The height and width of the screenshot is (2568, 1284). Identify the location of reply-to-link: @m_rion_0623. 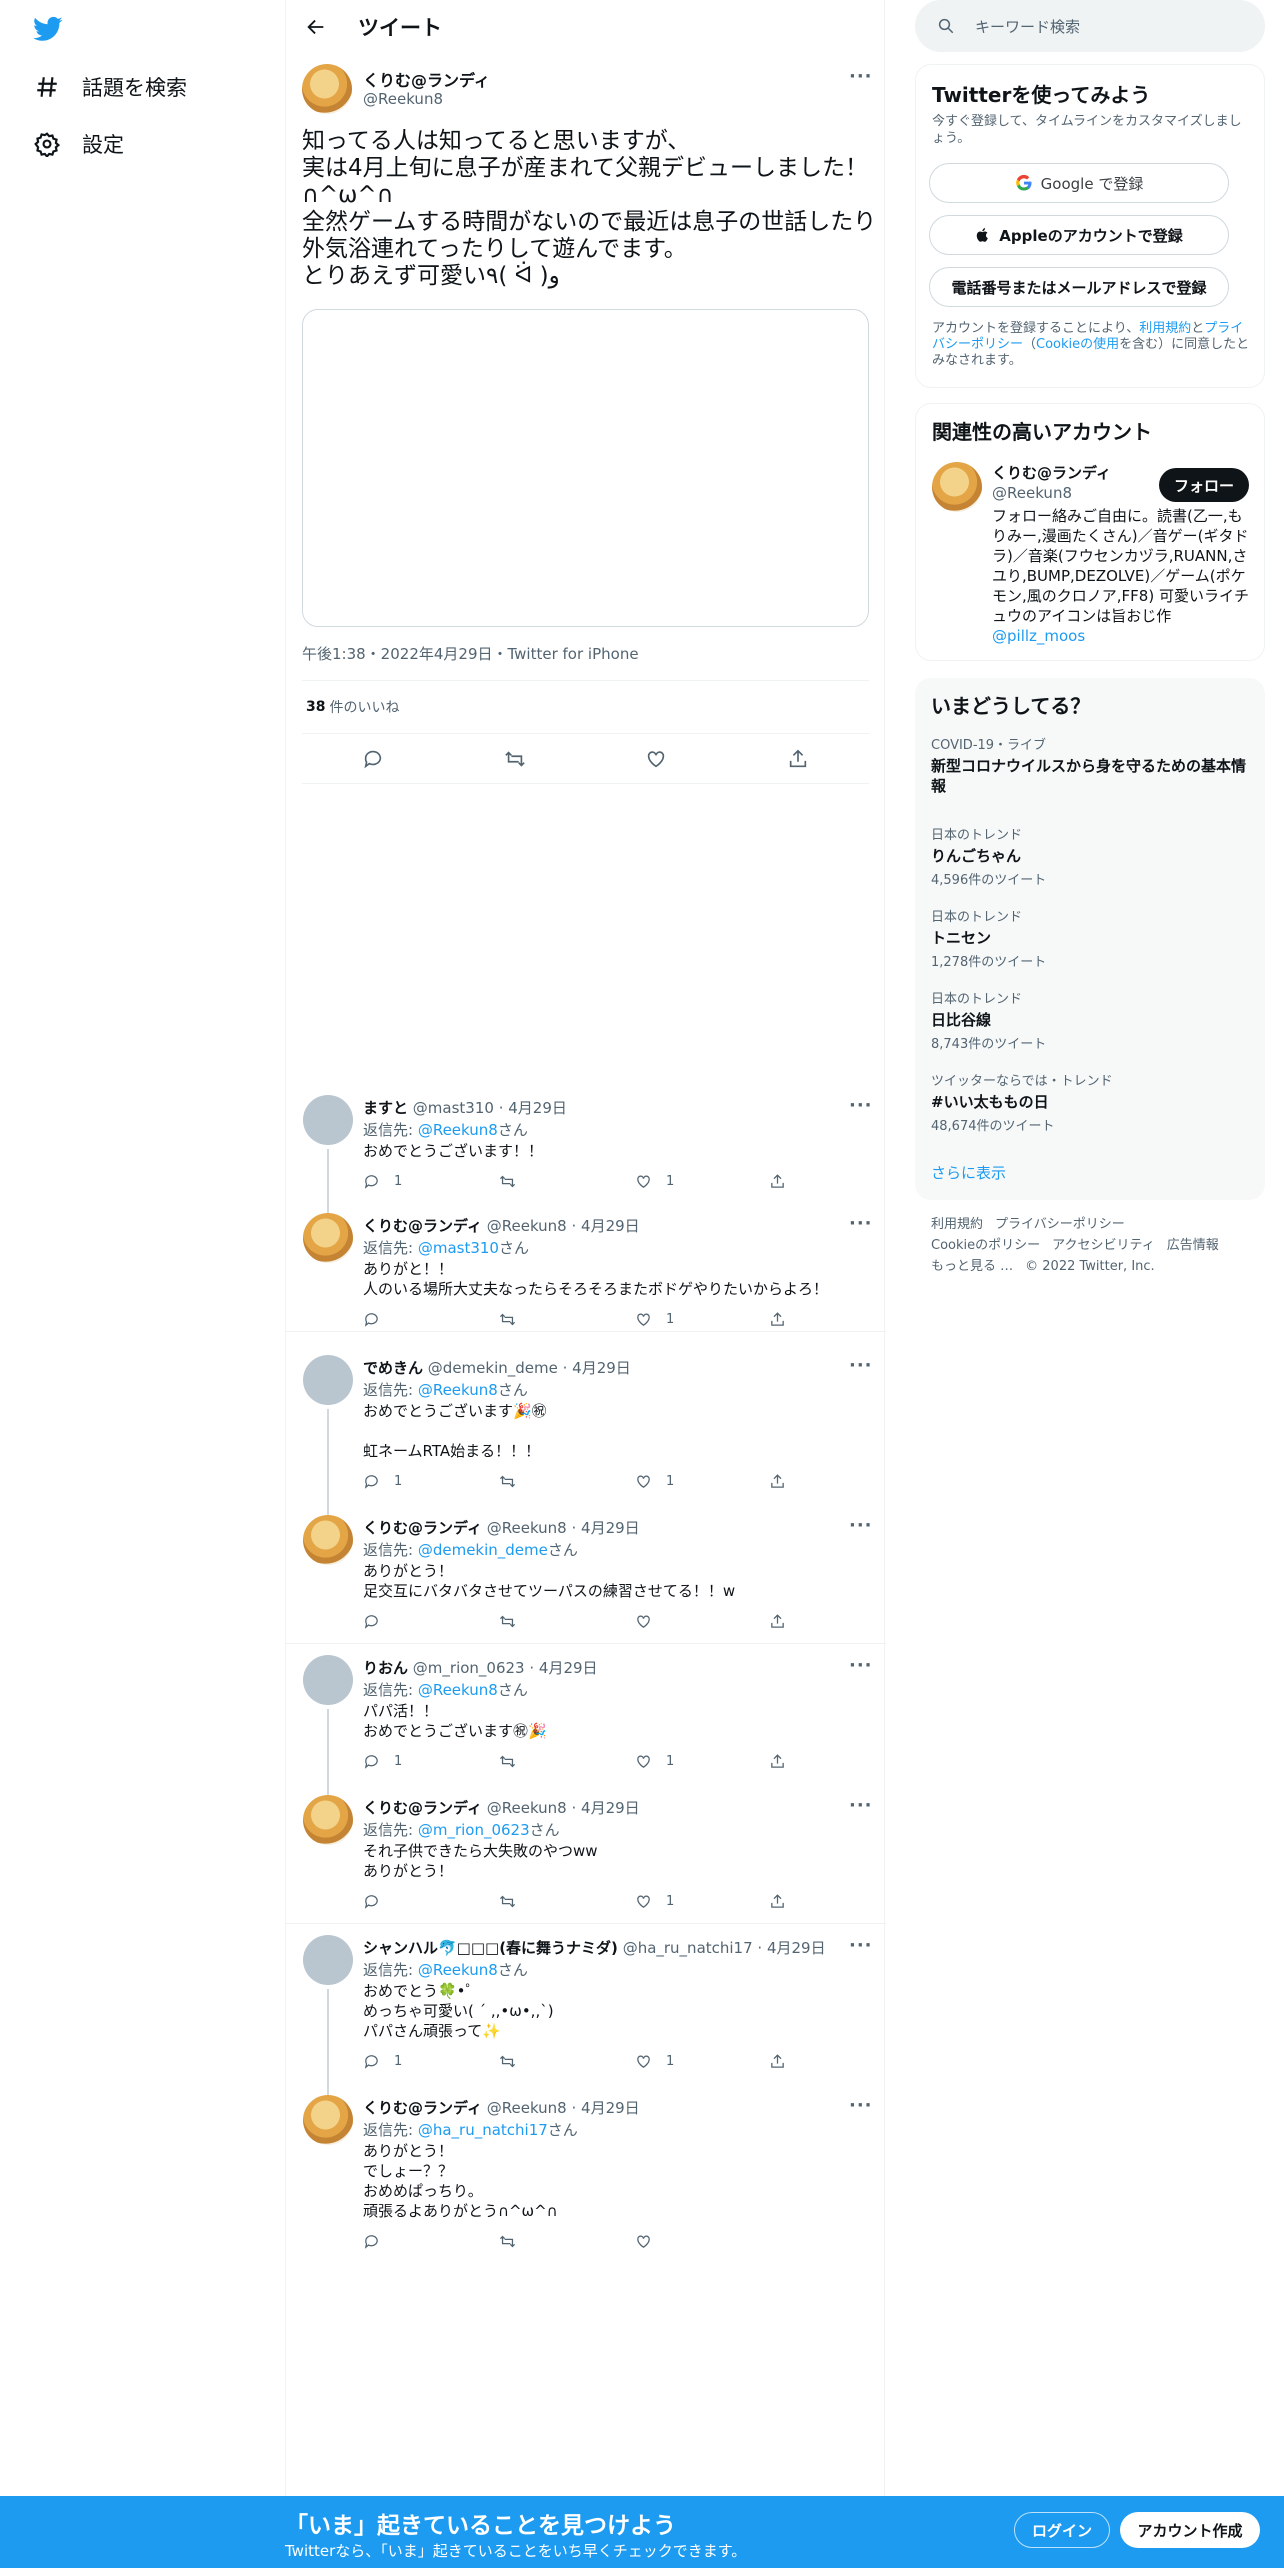
(474, 1830).